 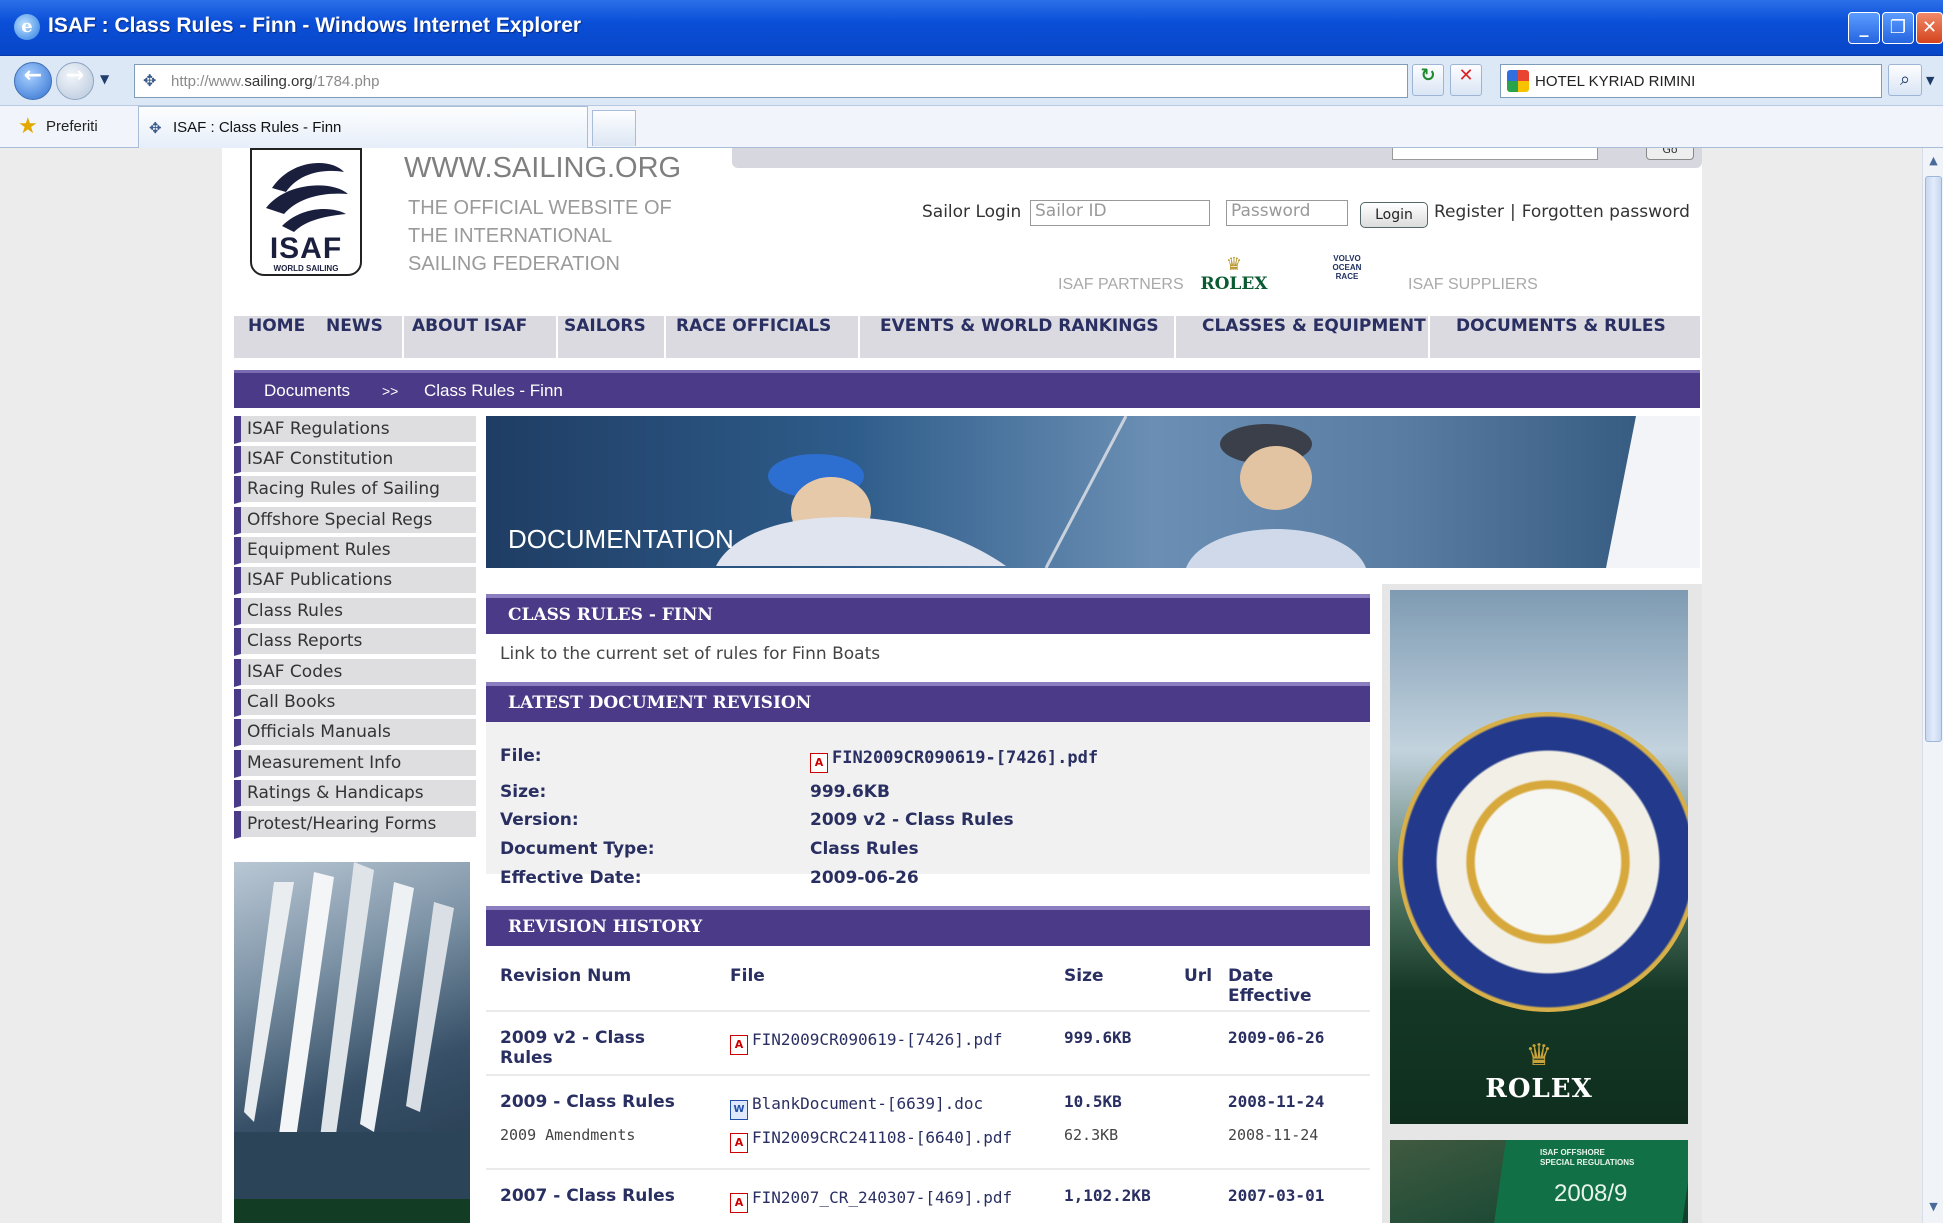 I want to click on vertical-scrollbar: ▲ ▼, so click(x=1932, y=685).